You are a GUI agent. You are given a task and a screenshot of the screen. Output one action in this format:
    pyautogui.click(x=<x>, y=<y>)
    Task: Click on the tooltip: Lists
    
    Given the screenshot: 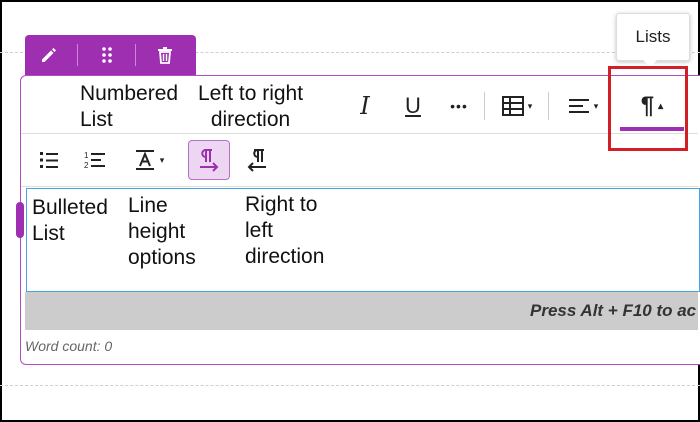 What is the action you would take?
    pyautogui.click(x=653, y=37)
    